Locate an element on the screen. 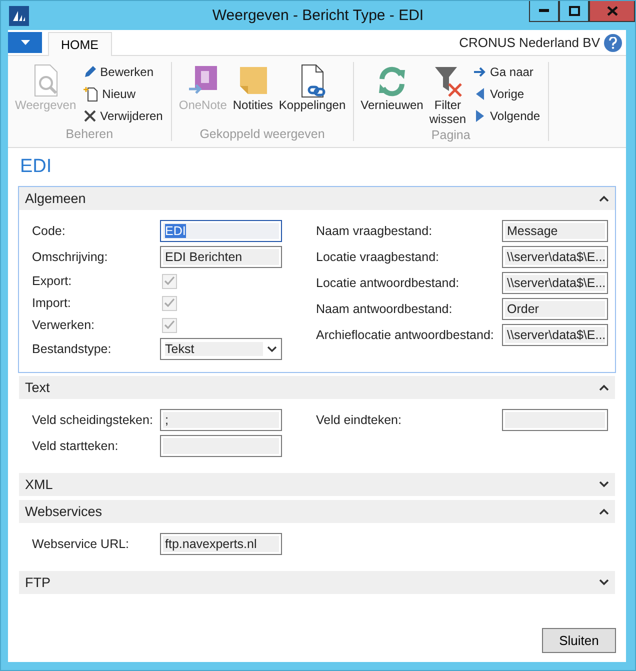  ribbon-button: Vorige is located at coordinates (506, 94).